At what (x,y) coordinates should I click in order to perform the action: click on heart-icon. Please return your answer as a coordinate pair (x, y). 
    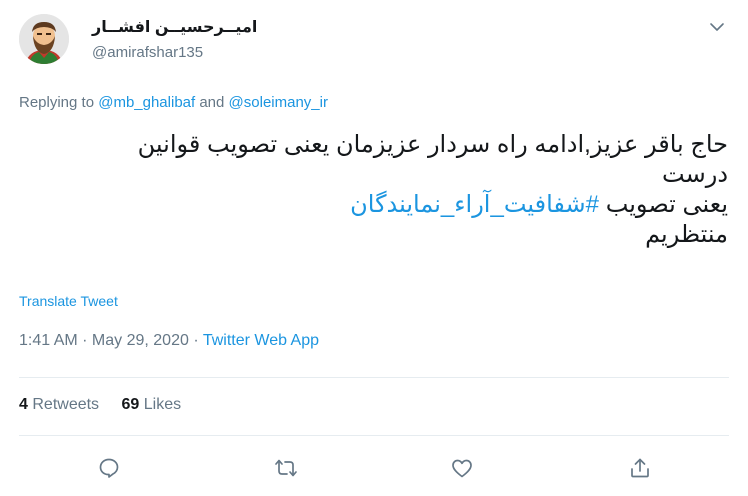
    Looking at the image, I should click on (462, 468).